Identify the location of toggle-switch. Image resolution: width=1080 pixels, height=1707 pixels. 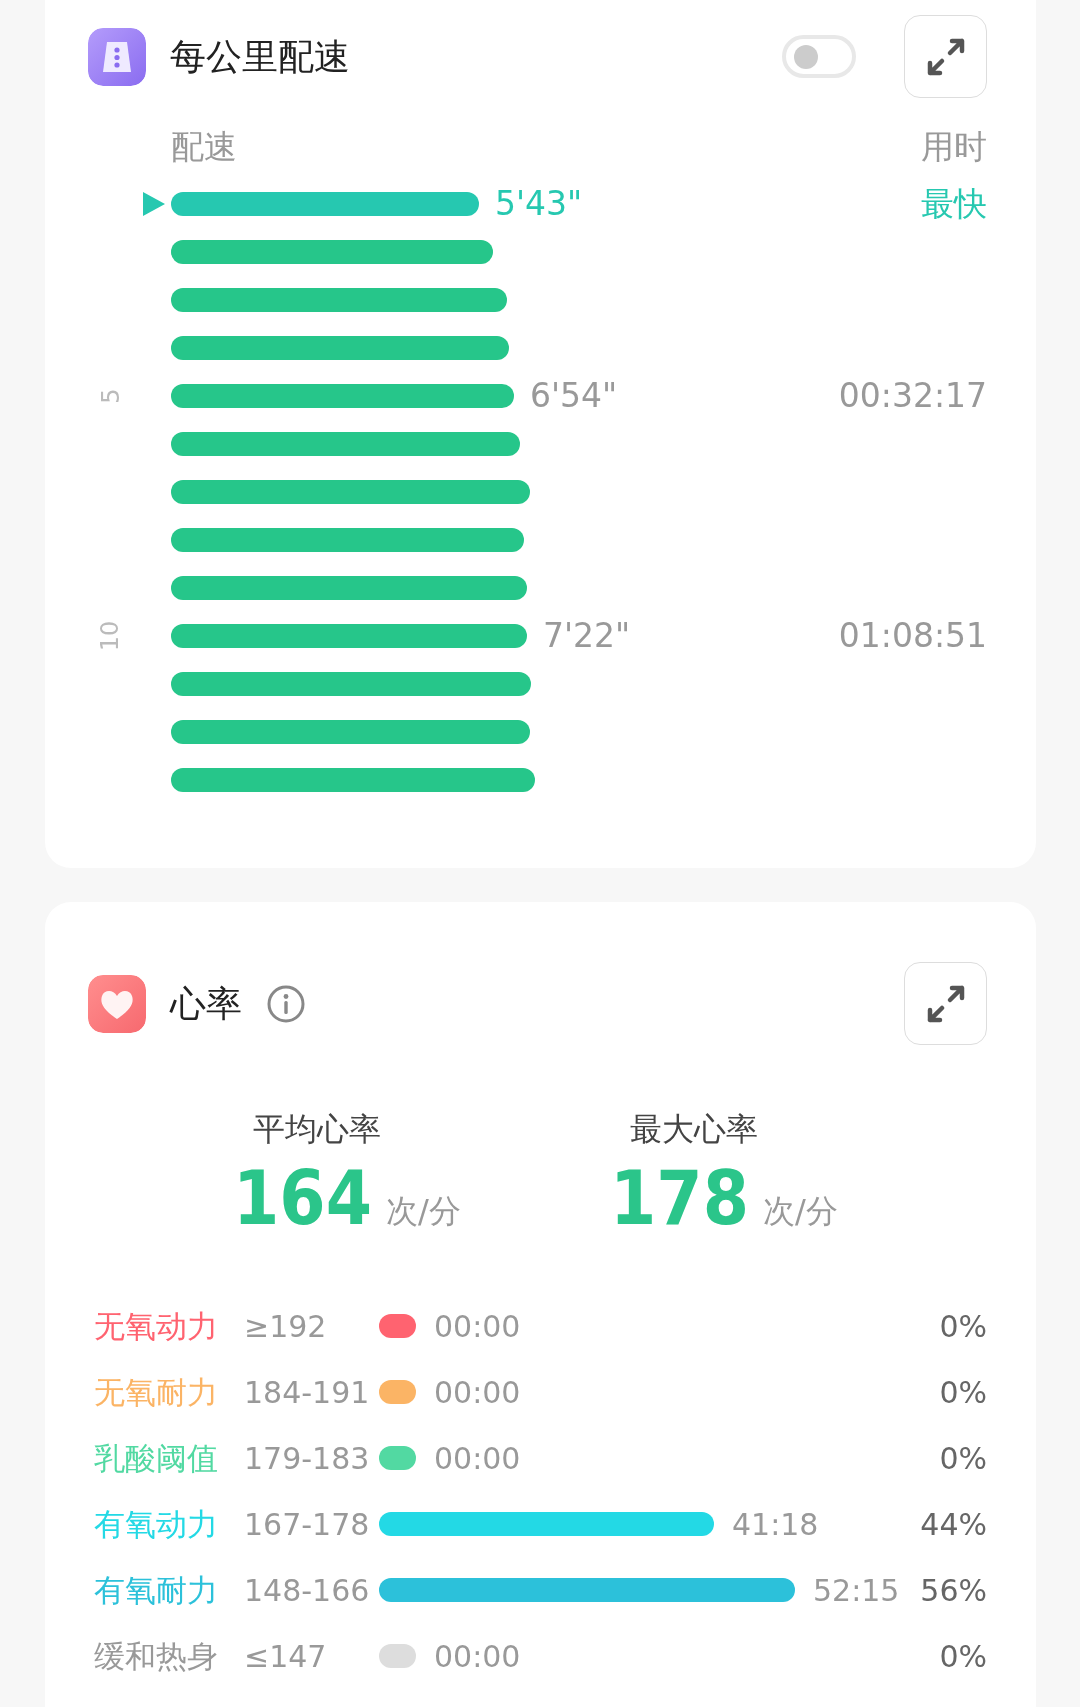
(819, 56).